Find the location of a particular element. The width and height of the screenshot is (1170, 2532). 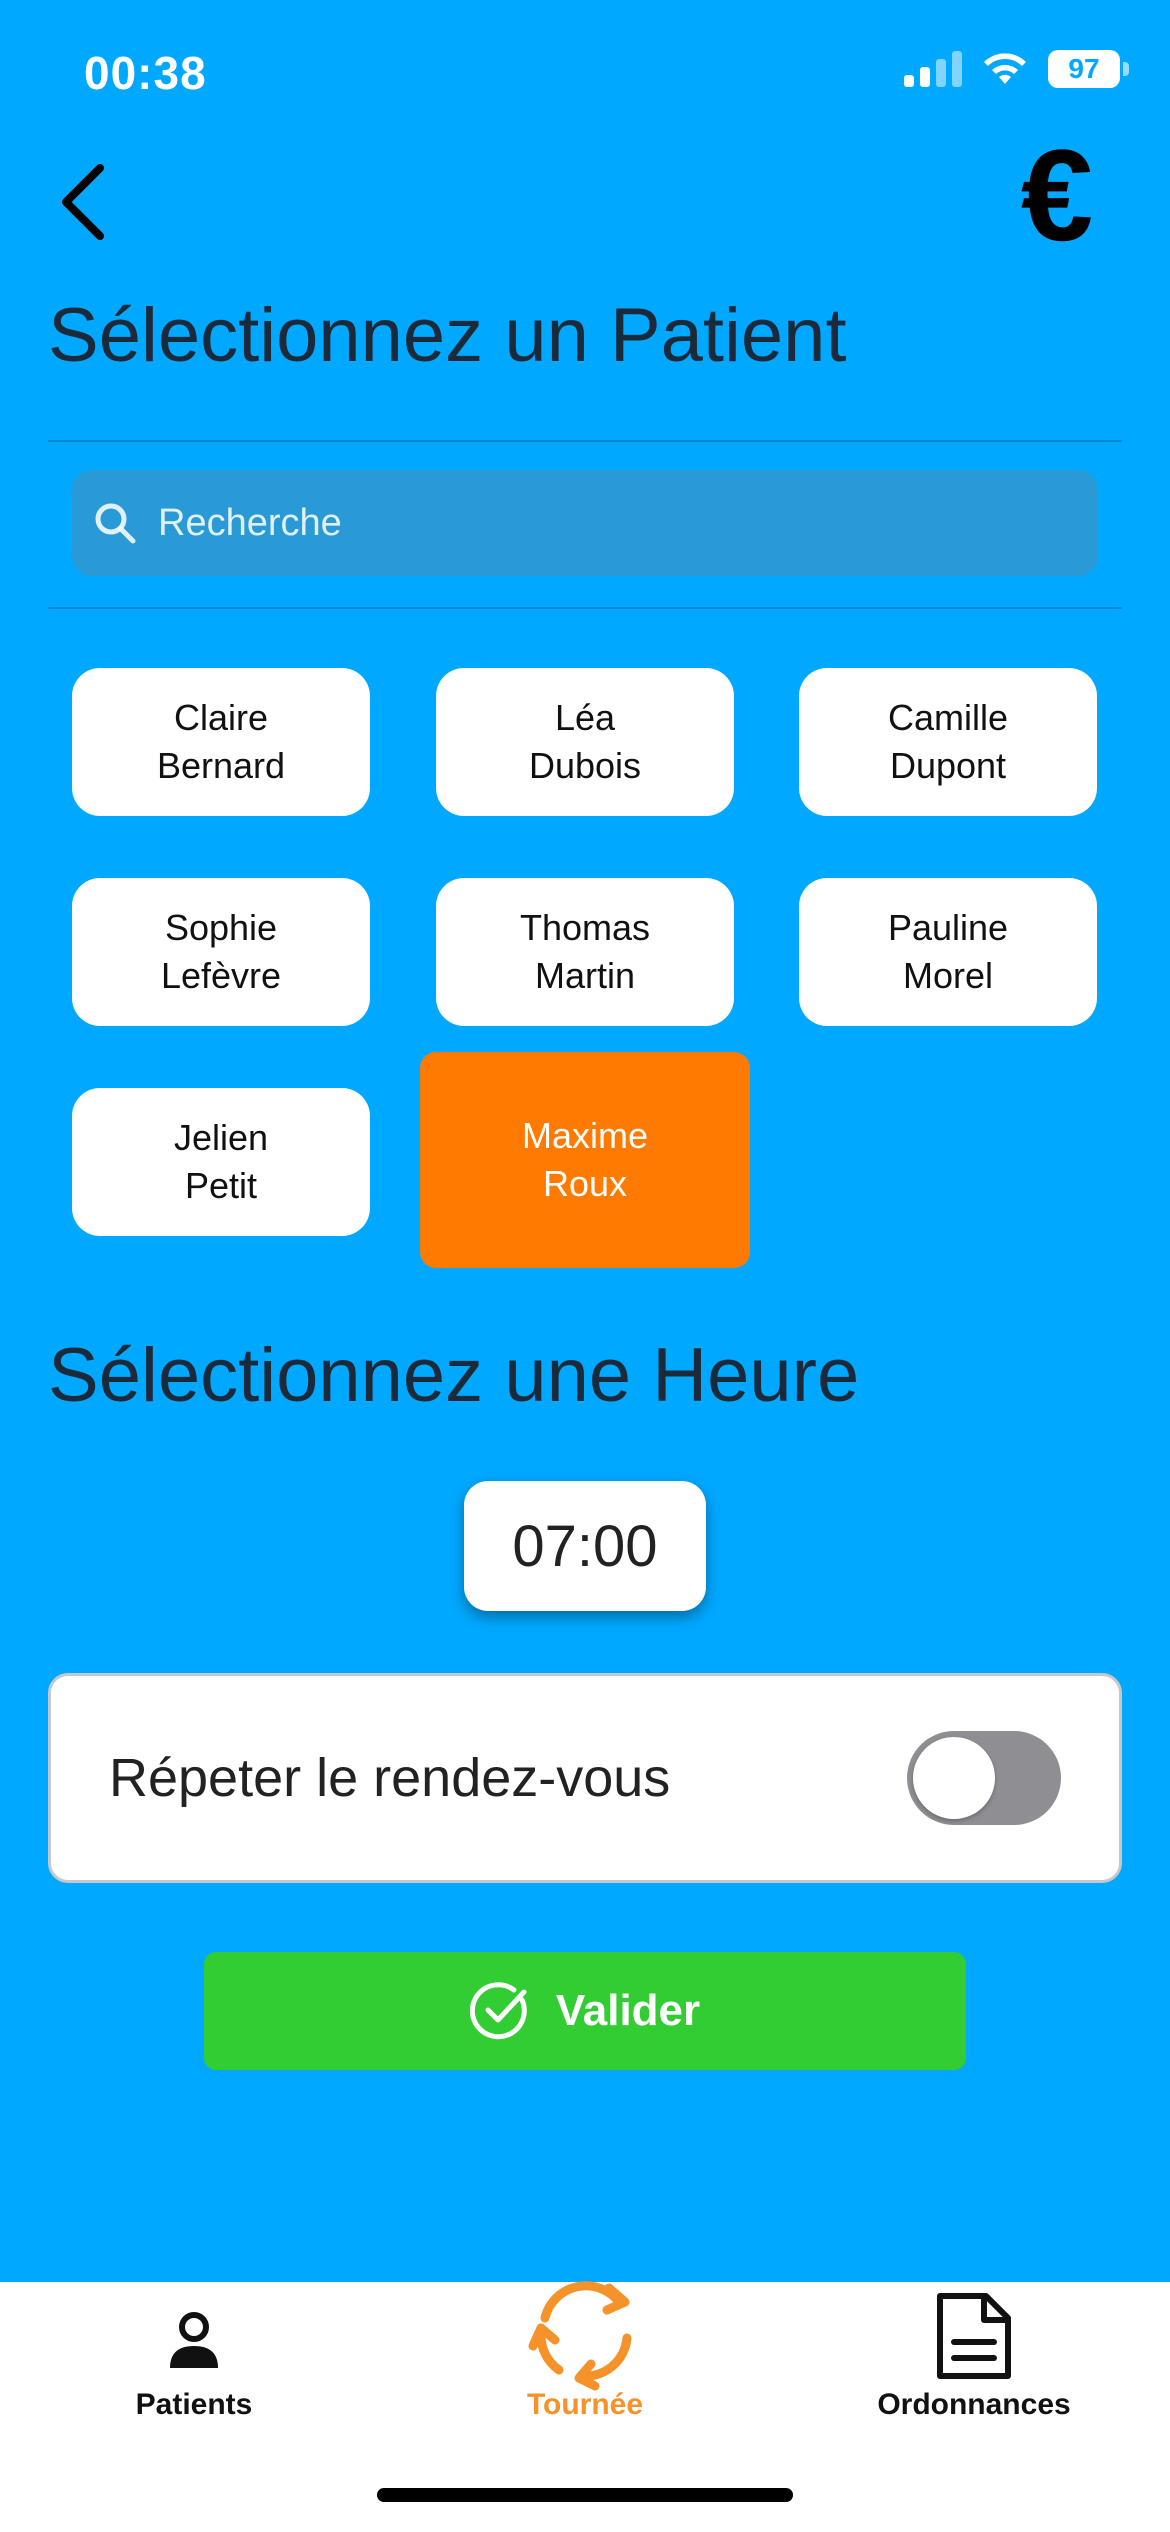

validate-button: Valider is located at coordinates (585, 2011).